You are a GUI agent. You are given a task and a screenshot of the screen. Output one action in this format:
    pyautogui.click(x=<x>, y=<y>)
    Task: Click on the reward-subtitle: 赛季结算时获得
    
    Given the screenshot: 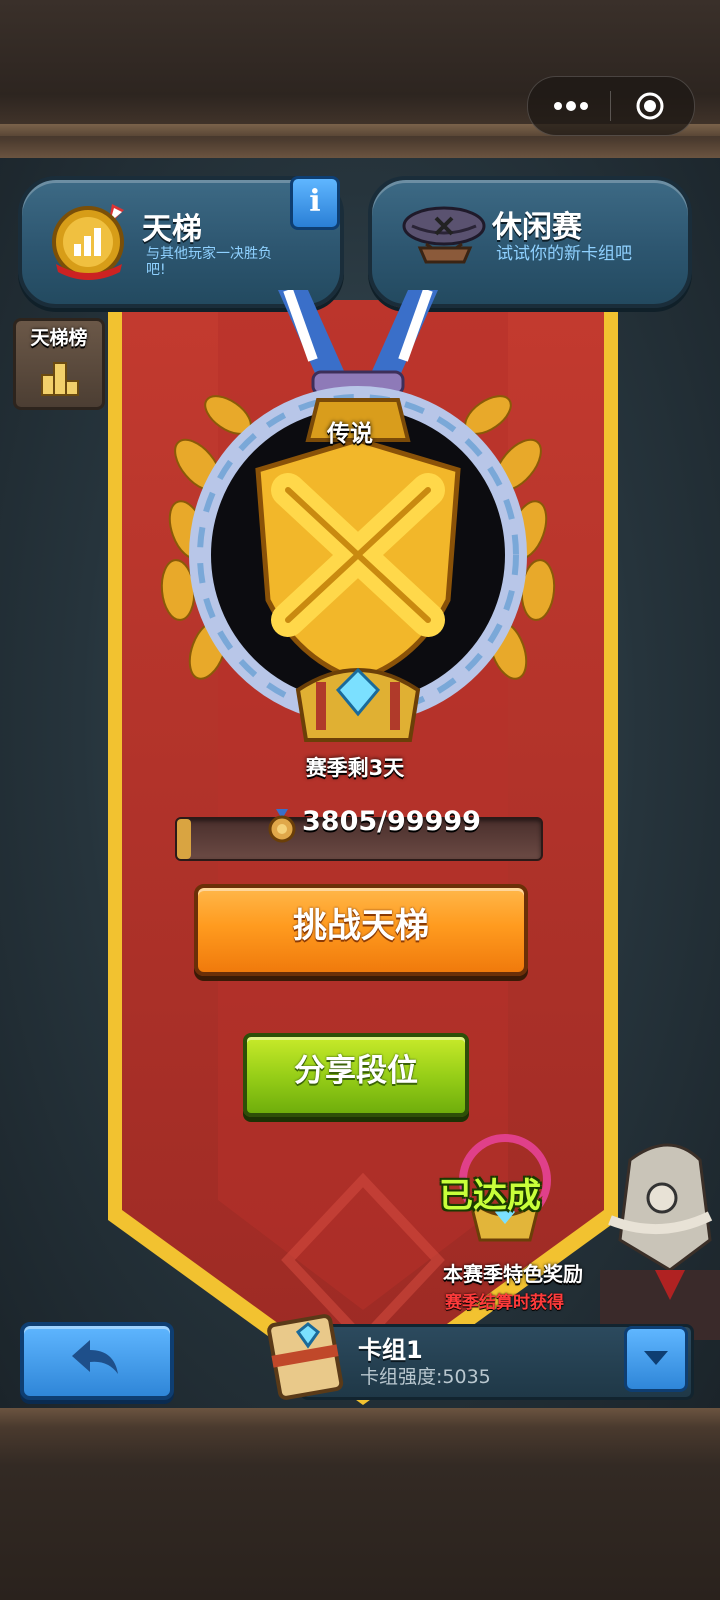 What is the action you would take?
    pyautogui.click(x=504, y=1303)
    